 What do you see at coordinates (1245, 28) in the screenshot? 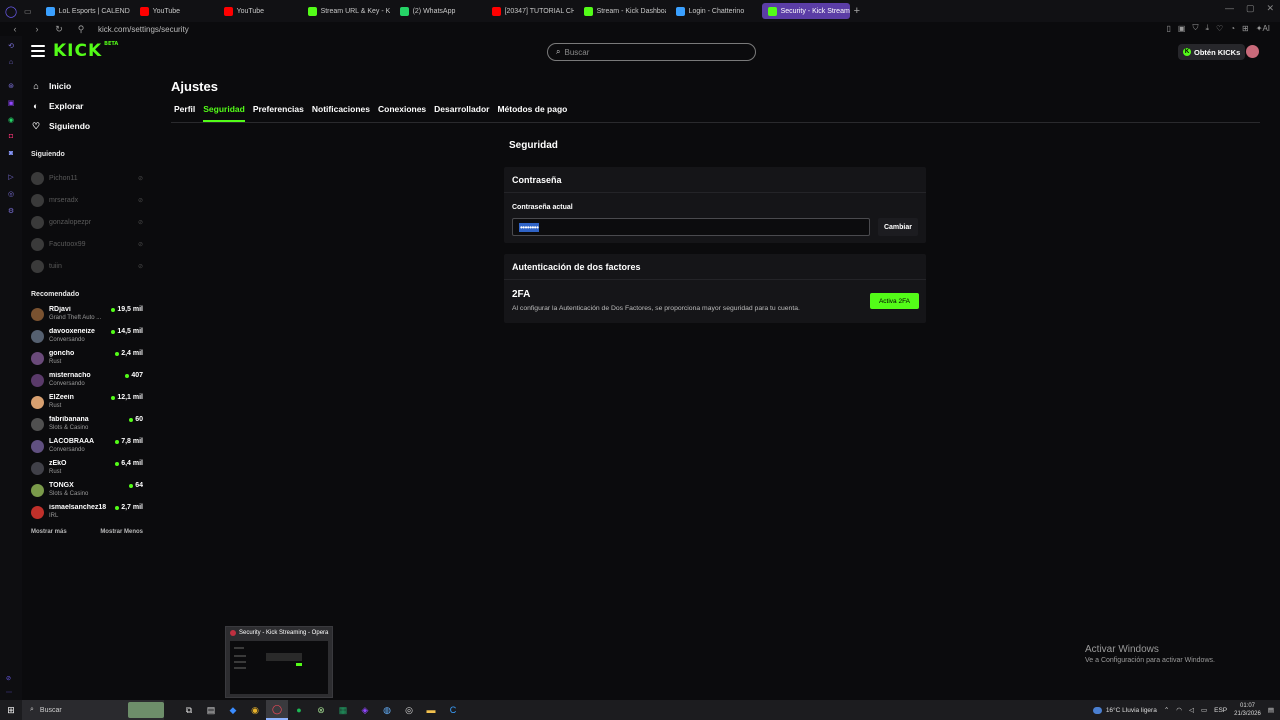
I see `extensions-icon: ⊞` at bounding box center [1245, 28].